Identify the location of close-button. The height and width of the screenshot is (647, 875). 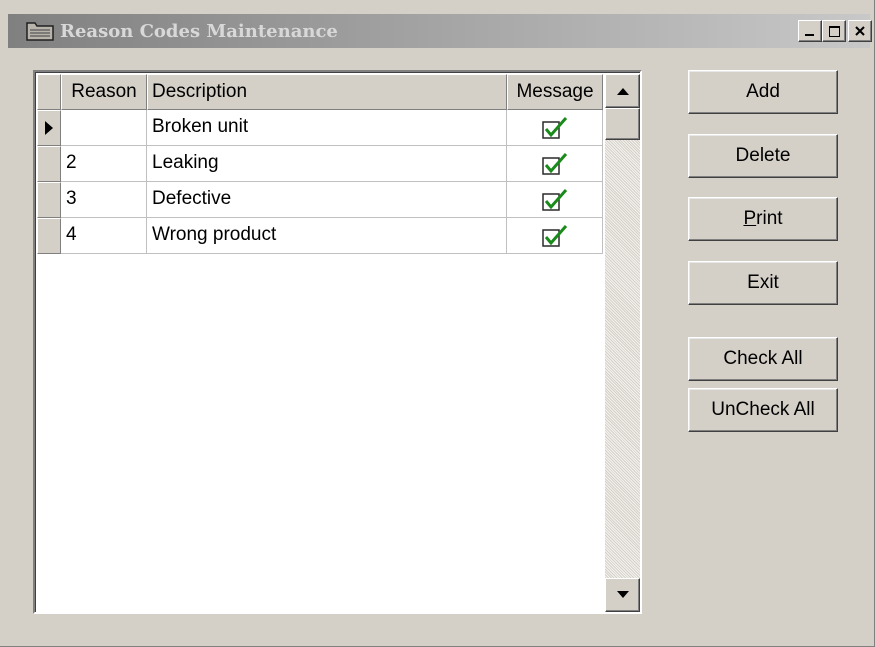
(860, 31).